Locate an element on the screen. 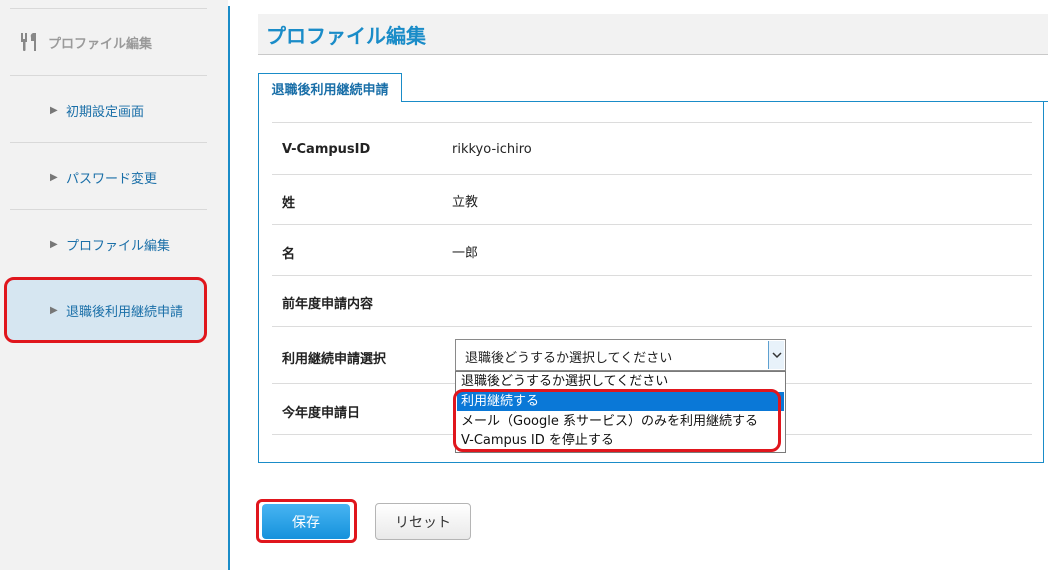 The image size is (1050, 570). sidebar-item-retirement-continuation: ▶ 退職後利用継続申請 is located at coordinates (105, 310).